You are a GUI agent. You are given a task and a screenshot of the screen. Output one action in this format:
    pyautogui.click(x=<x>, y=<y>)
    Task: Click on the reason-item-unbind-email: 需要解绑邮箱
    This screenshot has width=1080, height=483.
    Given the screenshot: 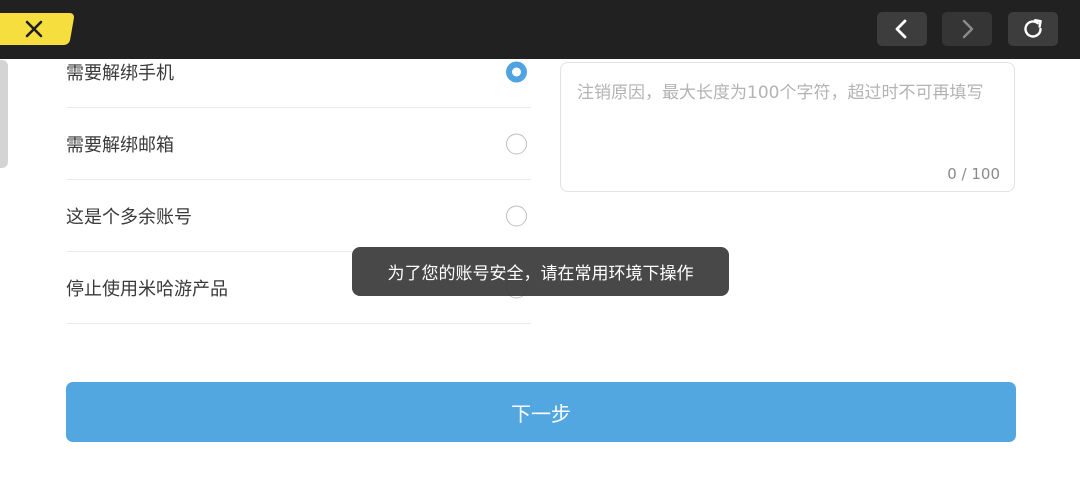 What is the action you would take?
    pyautogui.click(x=298, y=144)
    